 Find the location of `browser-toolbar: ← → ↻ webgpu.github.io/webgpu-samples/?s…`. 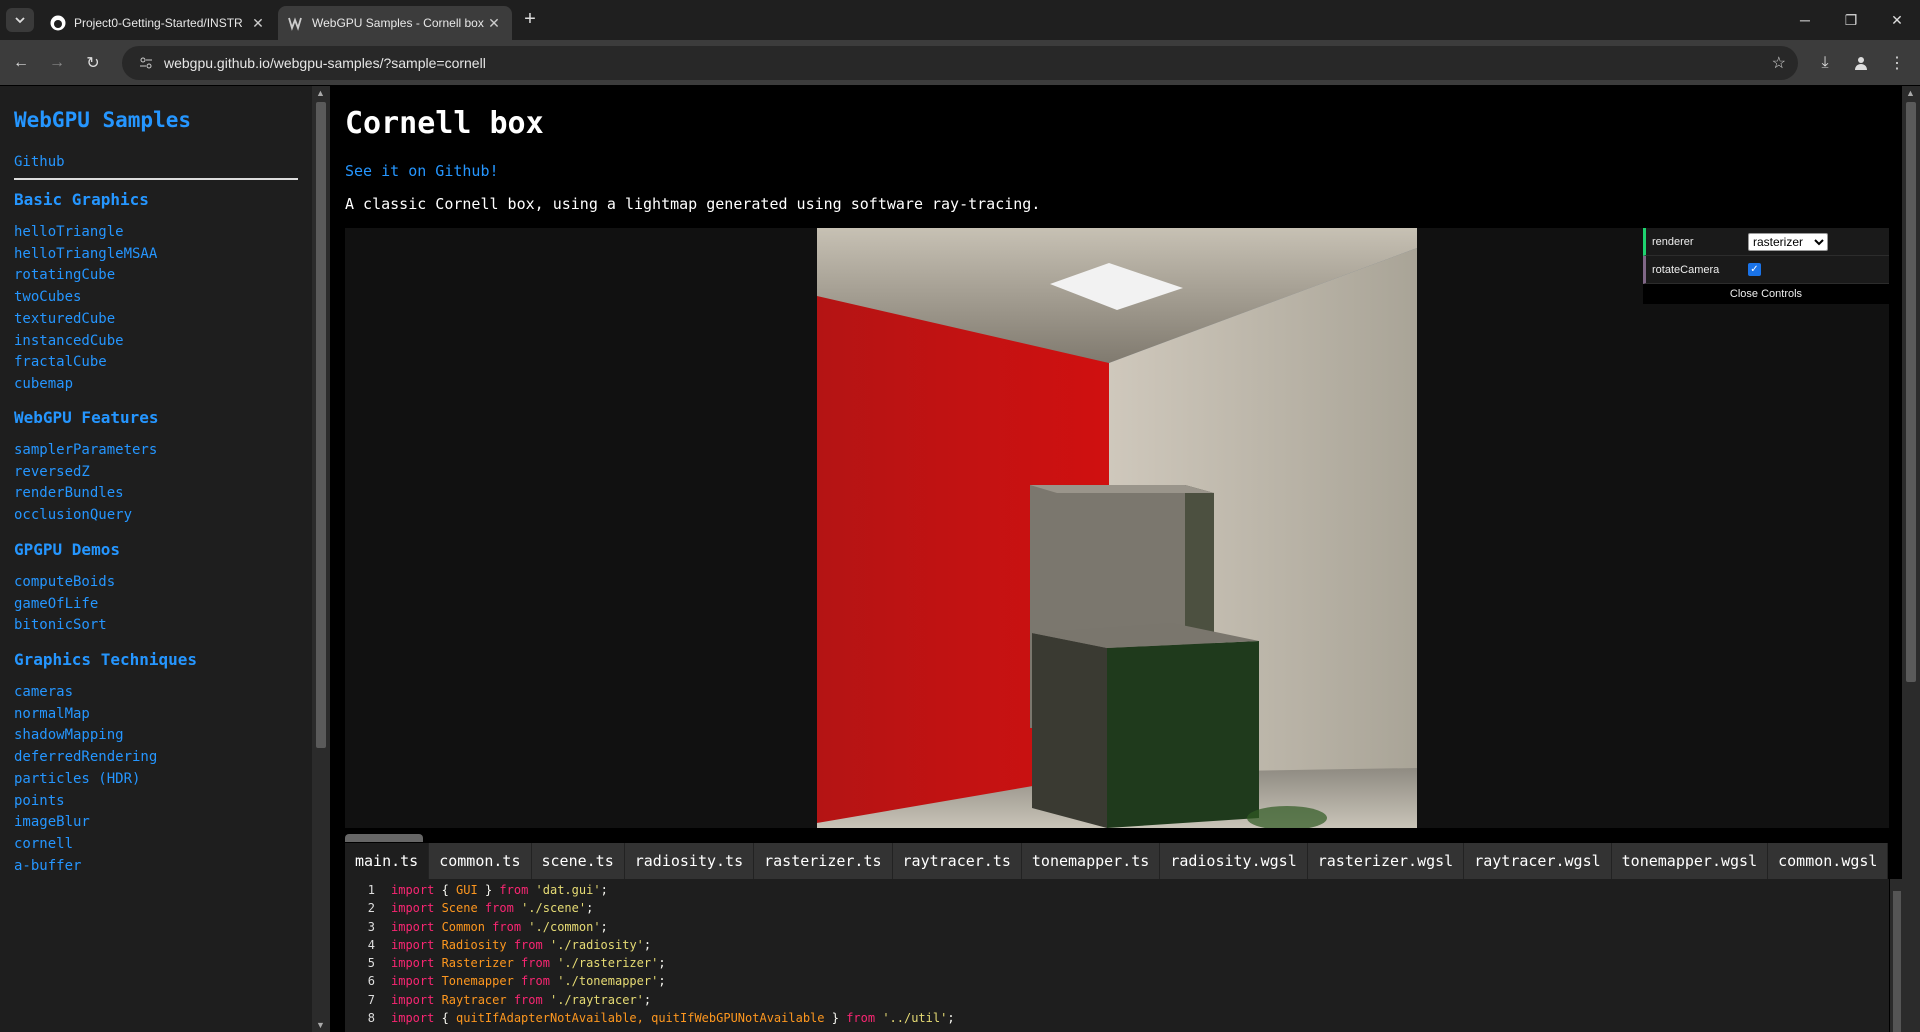

browser-toolbar: ← → ↻ webgpu.github.io/webgpu-samples/?s… is located at coordinates (960, 62).